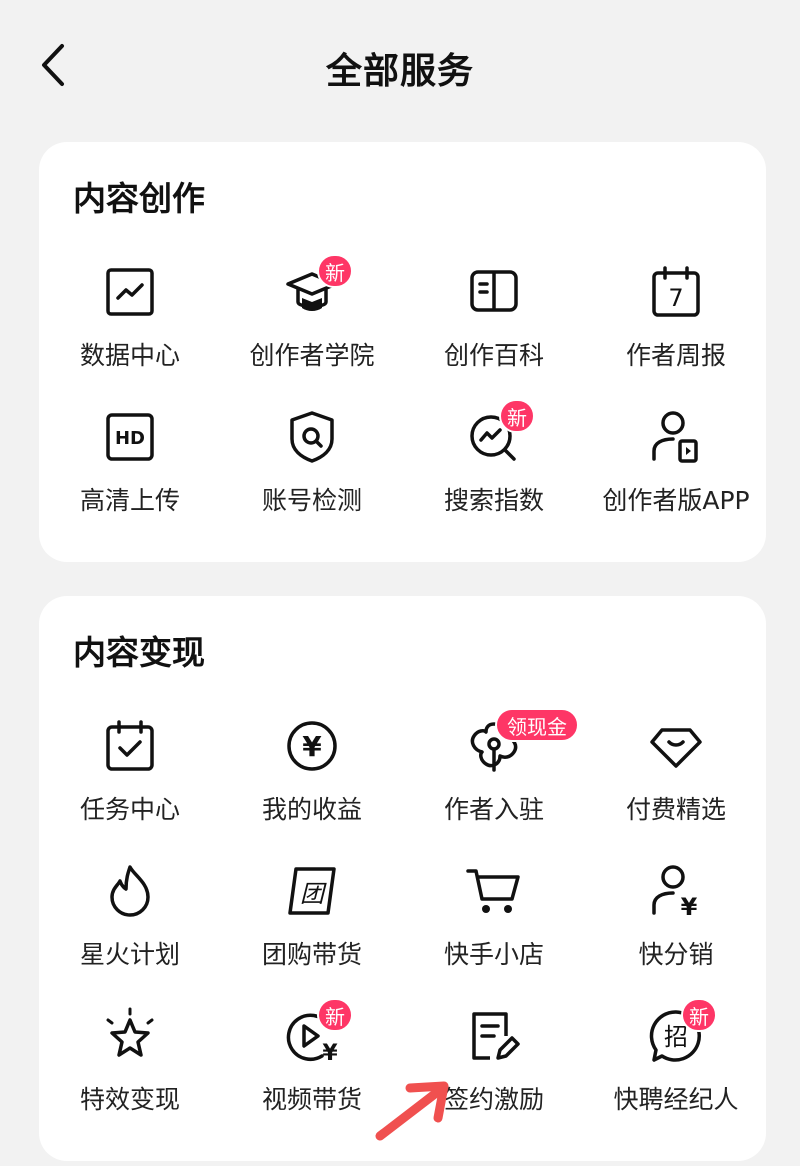 The width and height of the screenshot is (800, 1166). Describe the element at coordinates (676, 1099) in the screenshot. I see `item-label: 快聘经纪人` at that location.